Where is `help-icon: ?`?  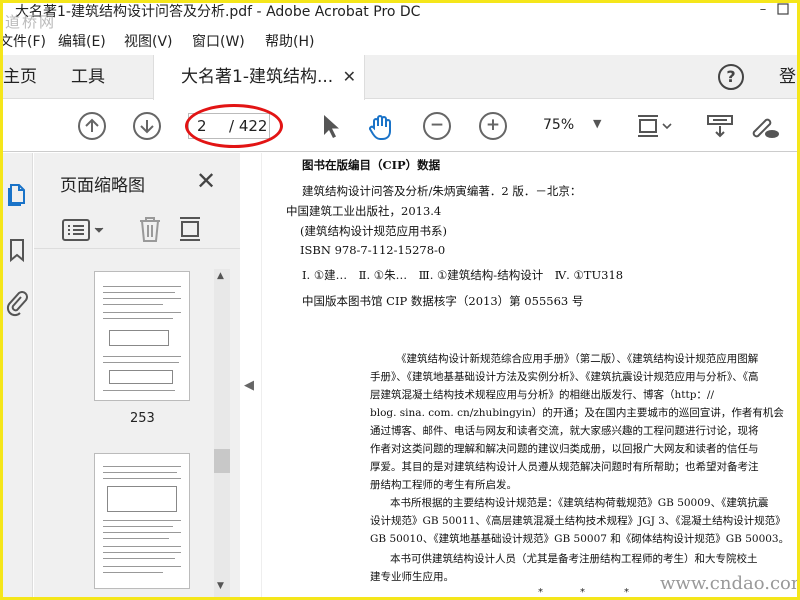
help-icon: ? is located at coordinates (731, 77).